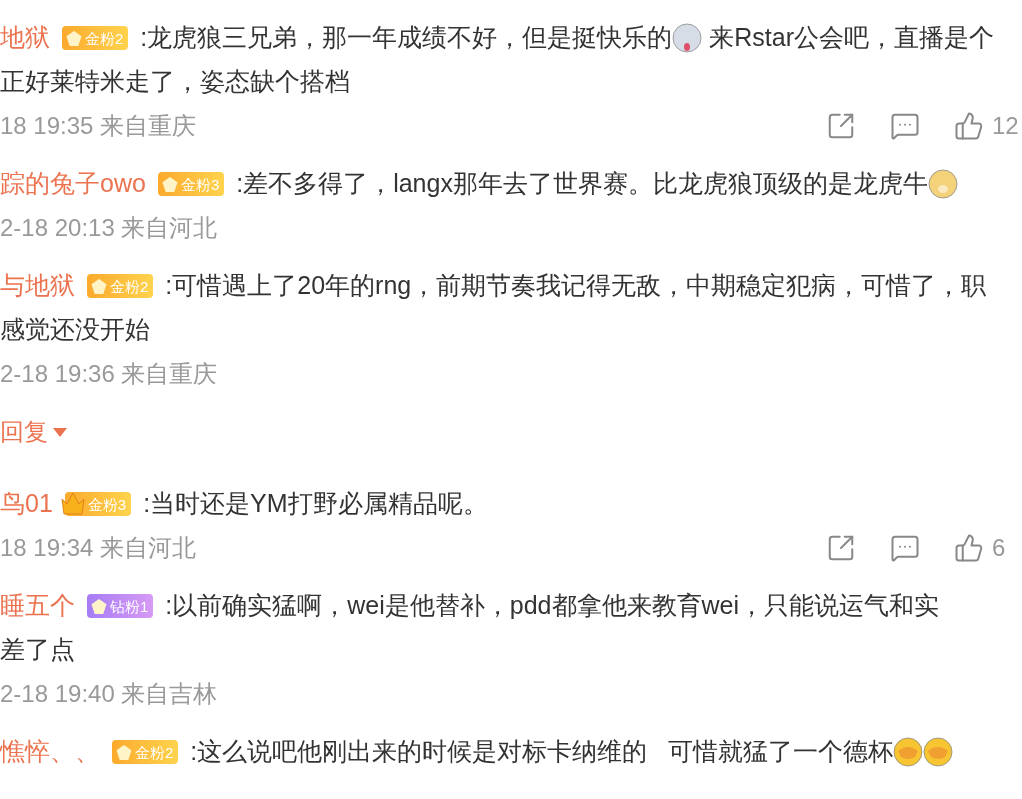  Describe the element at coordinates (109, 374) in the screenshot. I see `comment-meta: 2-18 19:36 来自重庆` at that location.